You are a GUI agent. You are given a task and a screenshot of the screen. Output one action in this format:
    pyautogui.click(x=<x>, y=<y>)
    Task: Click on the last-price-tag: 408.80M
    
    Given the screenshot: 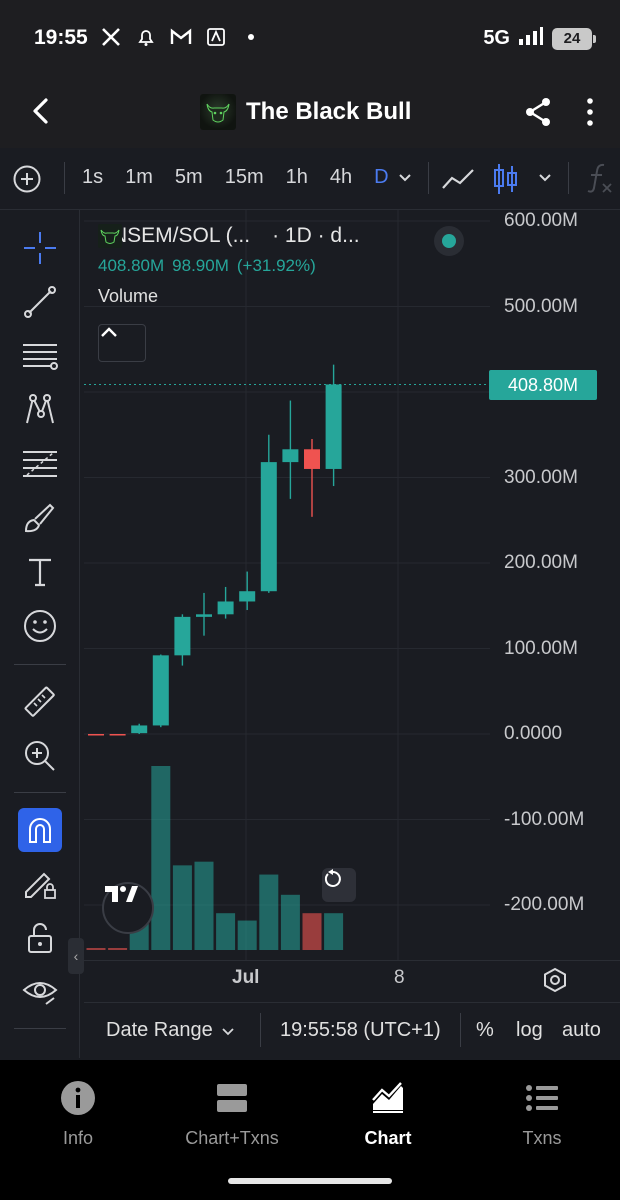 What is the action you would take?
    pyautogui.click(x=543, y=385)
    